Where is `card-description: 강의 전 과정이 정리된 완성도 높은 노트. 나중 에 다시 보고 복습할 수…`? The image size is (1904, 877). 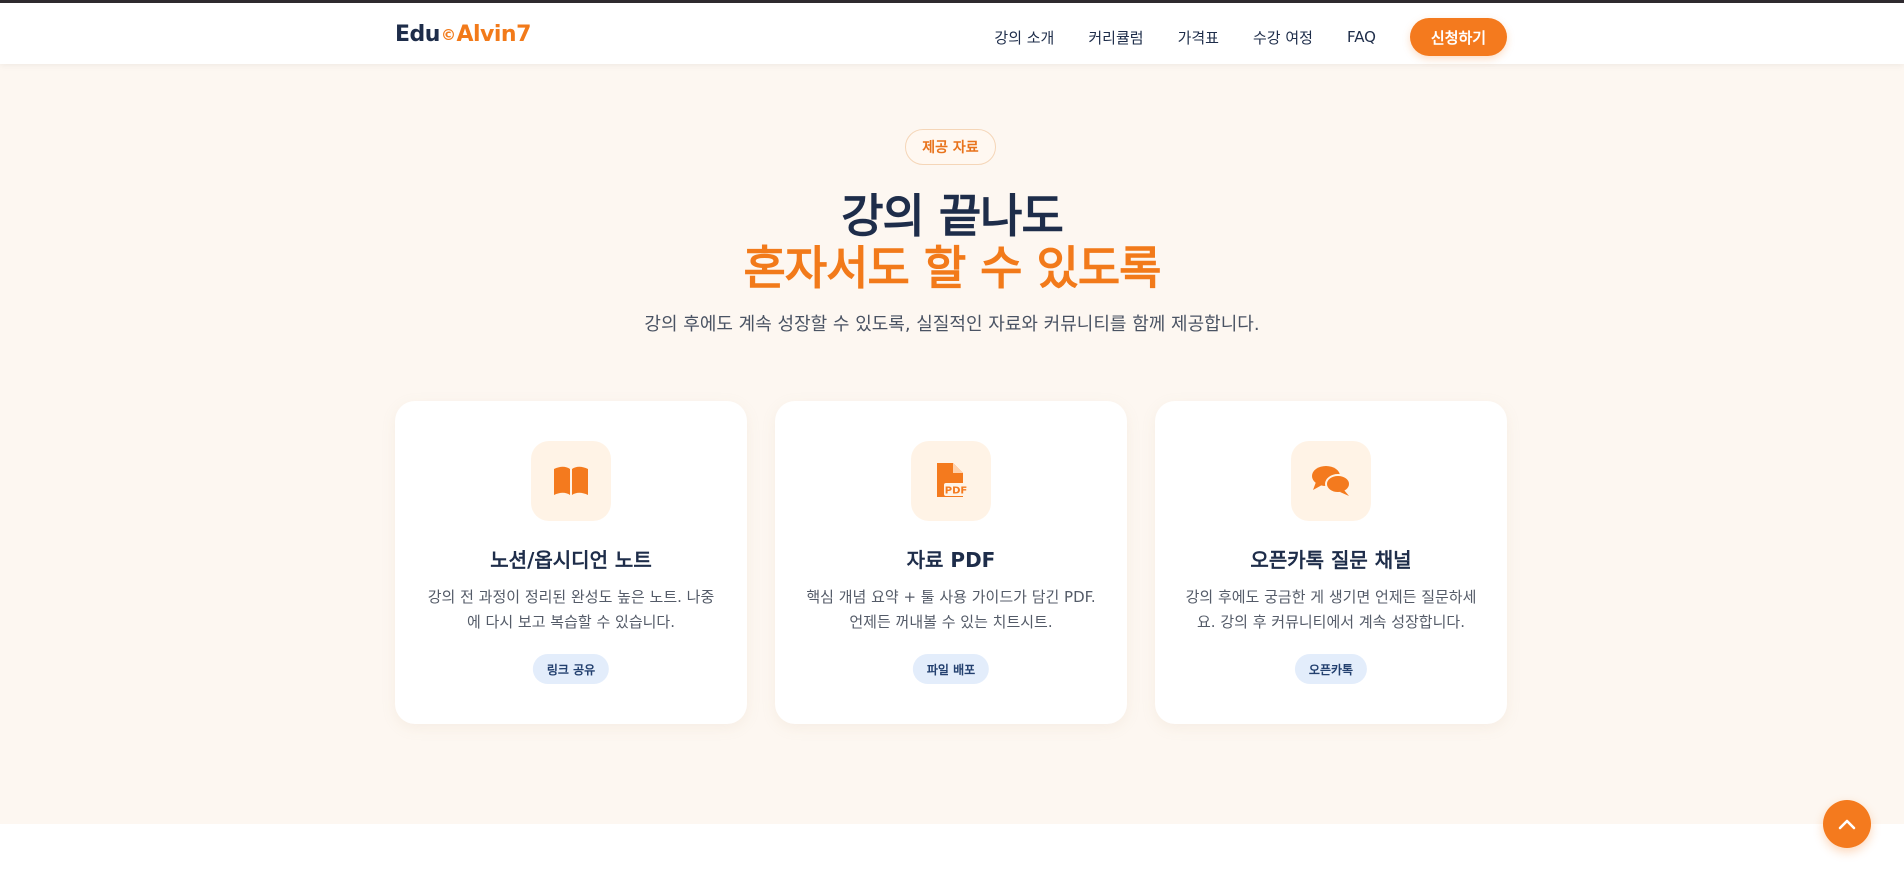
card-description: 강의 전 과정이 정리된 완성도 높은 노트. 나중 에 다시 보고 복습할 수… is located at coordinates (571, 610).